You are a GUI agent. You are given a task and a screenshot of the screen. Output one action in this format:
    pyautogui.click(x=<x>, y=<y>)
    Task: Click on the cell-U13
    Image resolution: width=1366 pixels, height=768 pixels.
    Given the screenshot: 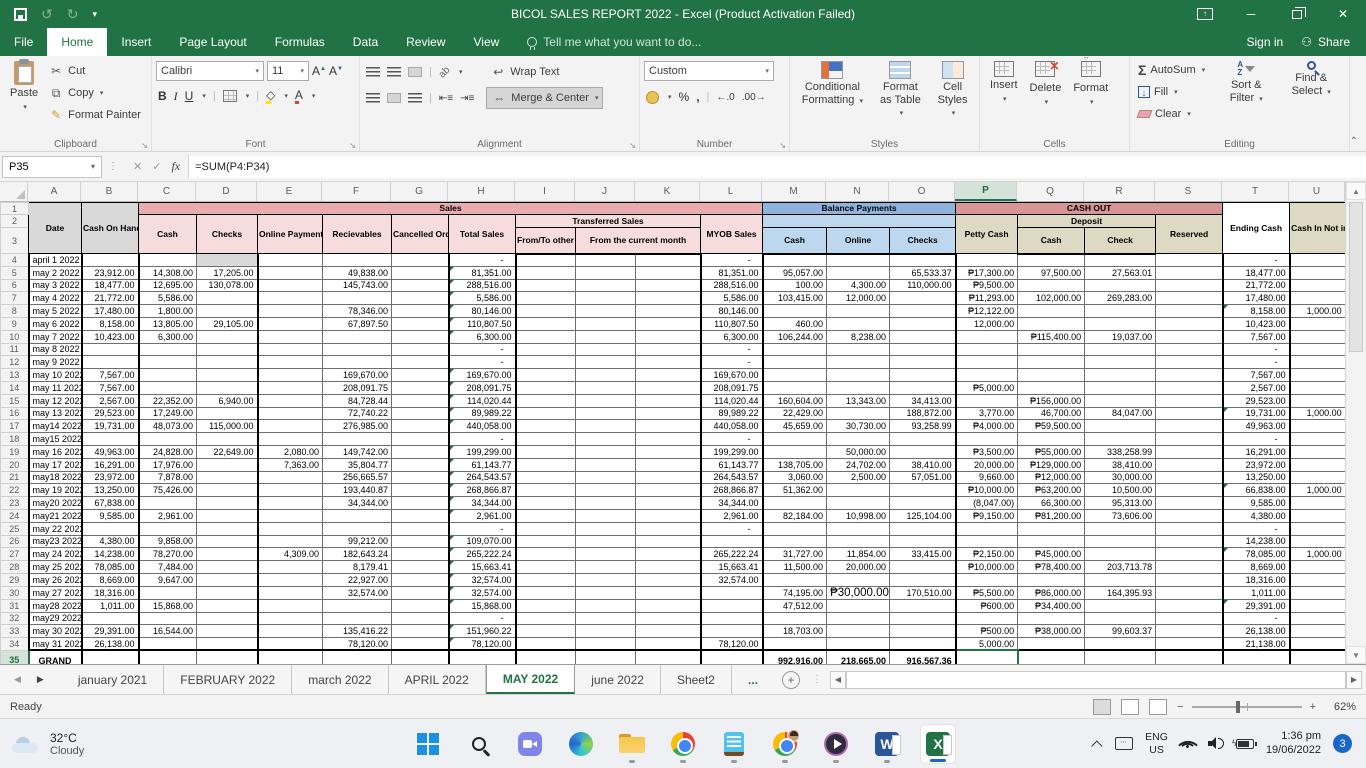 What is the action you would take?
    pyautogui.click(x=1317, y=375)
    